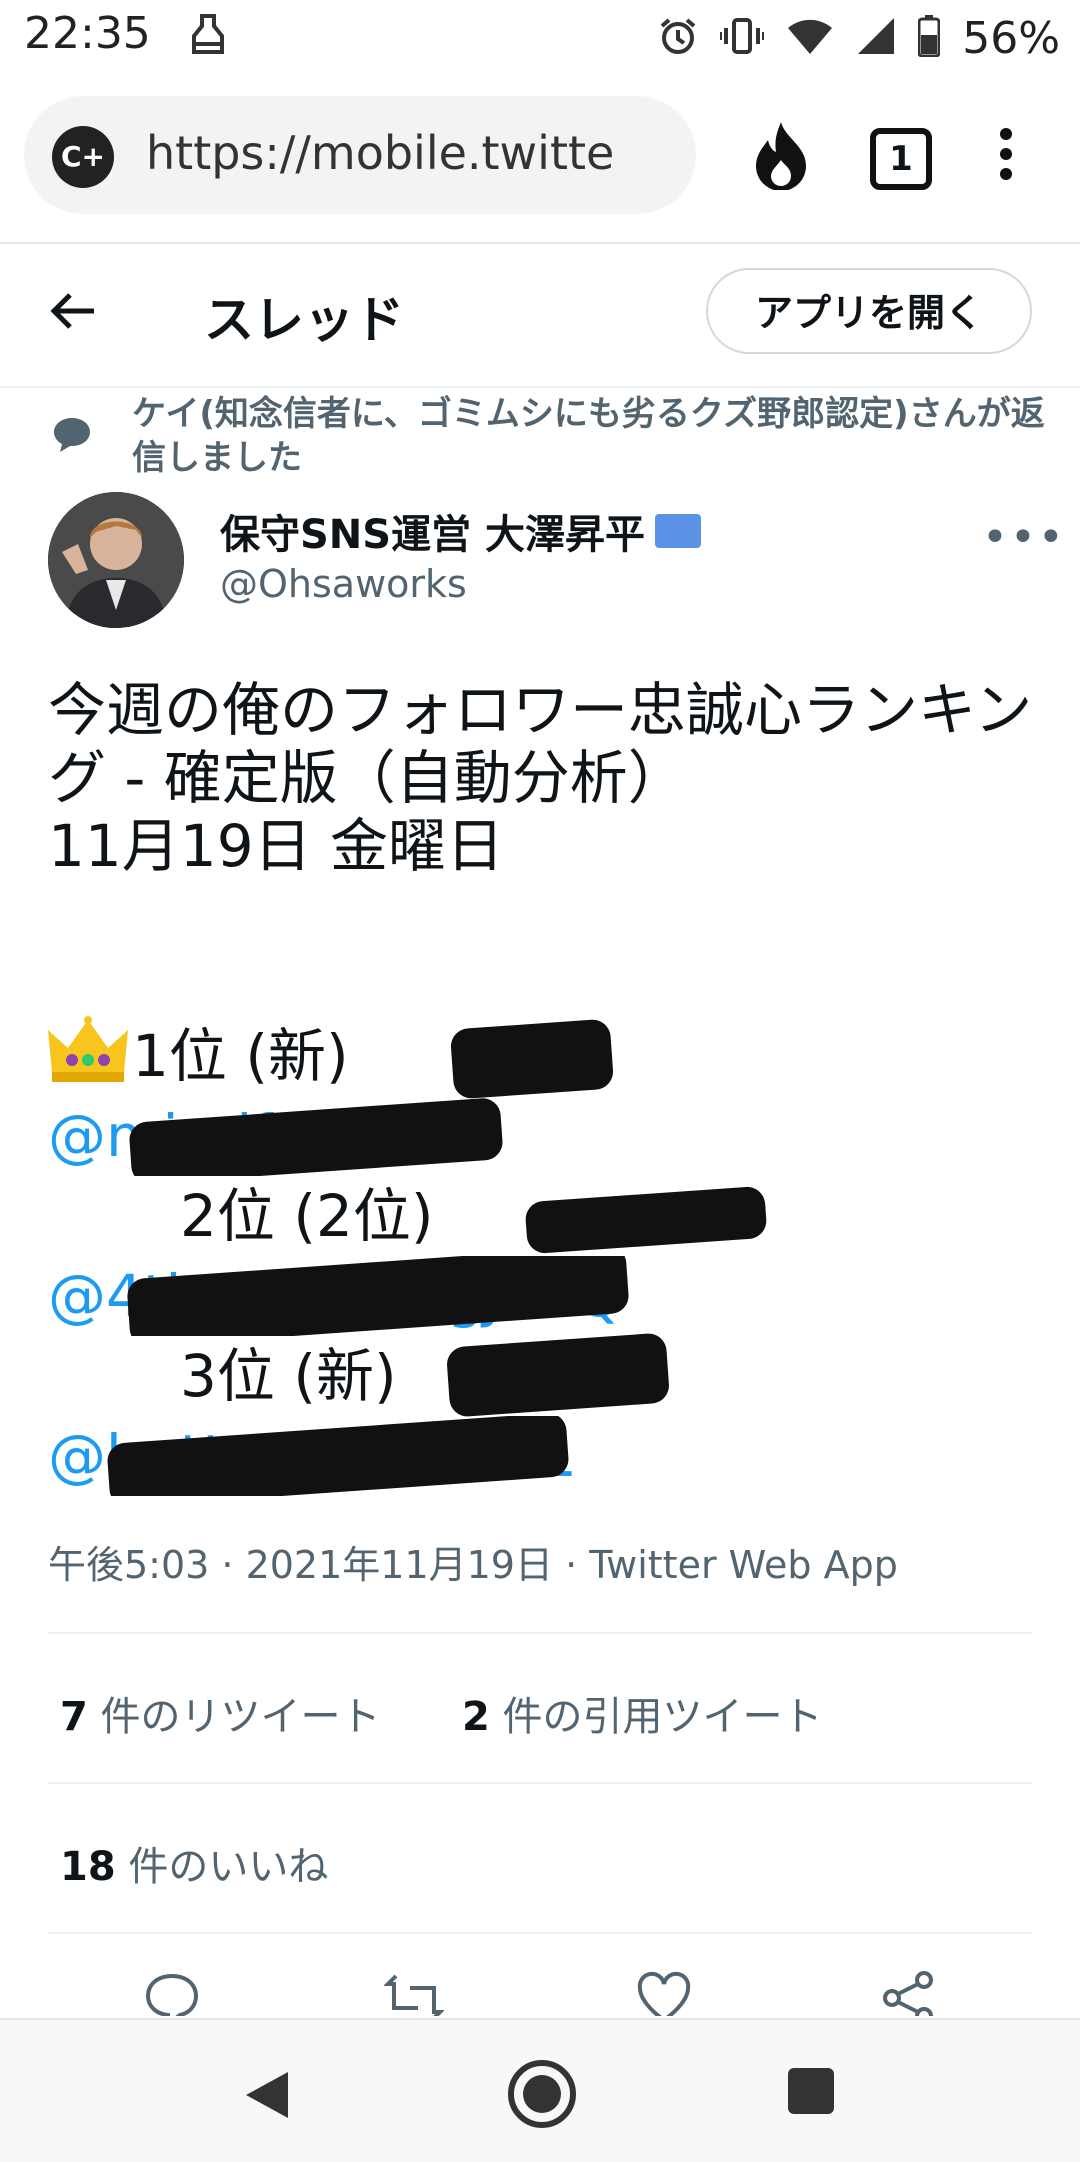  What do you see at coordinates (441, 1713) in the screenshot?
I see `retweet-stats: 7 件のリツイート 2 件の引用ツイート` at bounding box center [441, 1713].